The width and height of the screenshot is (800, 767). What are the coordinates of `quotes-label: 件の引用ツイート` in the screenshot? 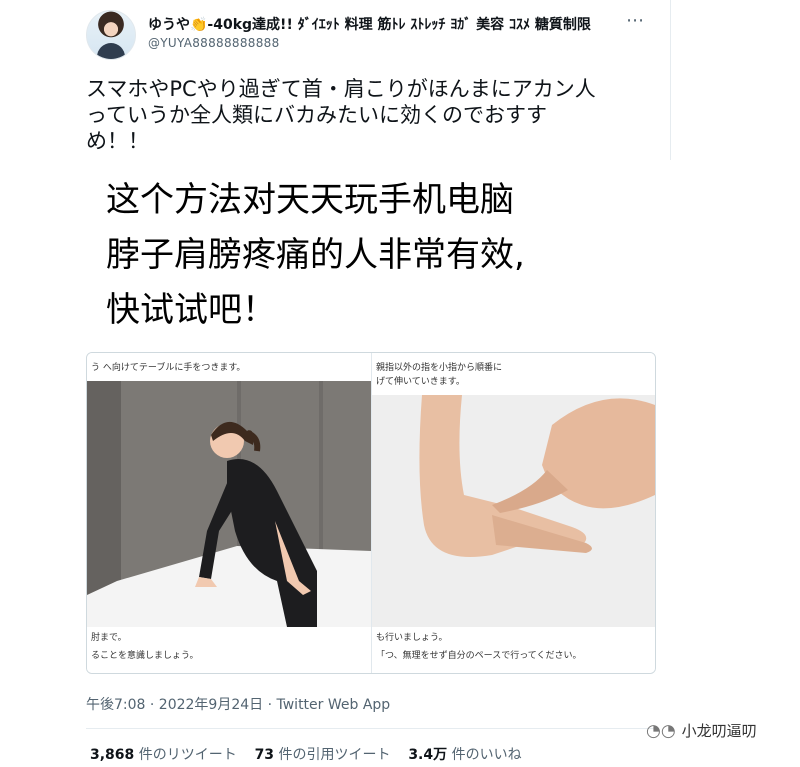 It's located at (332, 755).